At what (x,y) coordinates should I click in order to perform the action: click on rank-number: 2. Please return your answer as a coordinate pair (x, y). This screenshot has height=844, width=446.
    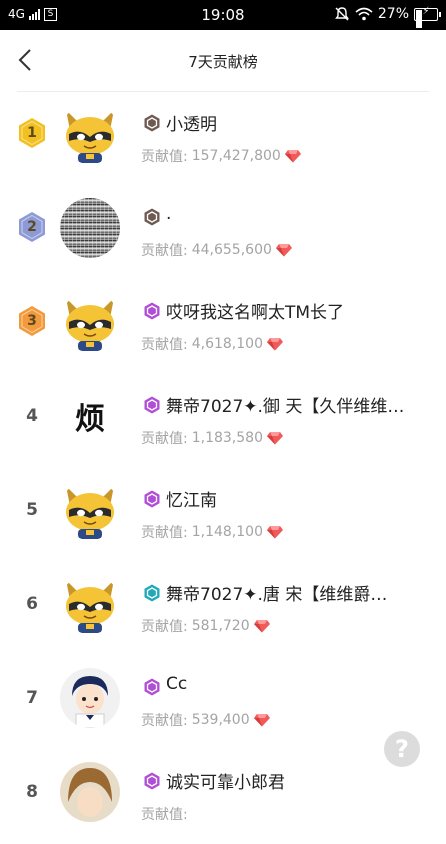
    Looking at the image, I should click on (32, 227).